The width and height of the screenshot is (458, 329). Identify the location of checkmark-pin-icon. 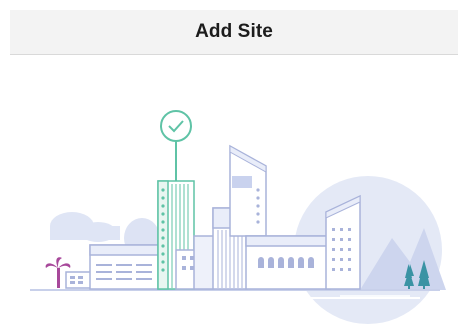
(176, 146).